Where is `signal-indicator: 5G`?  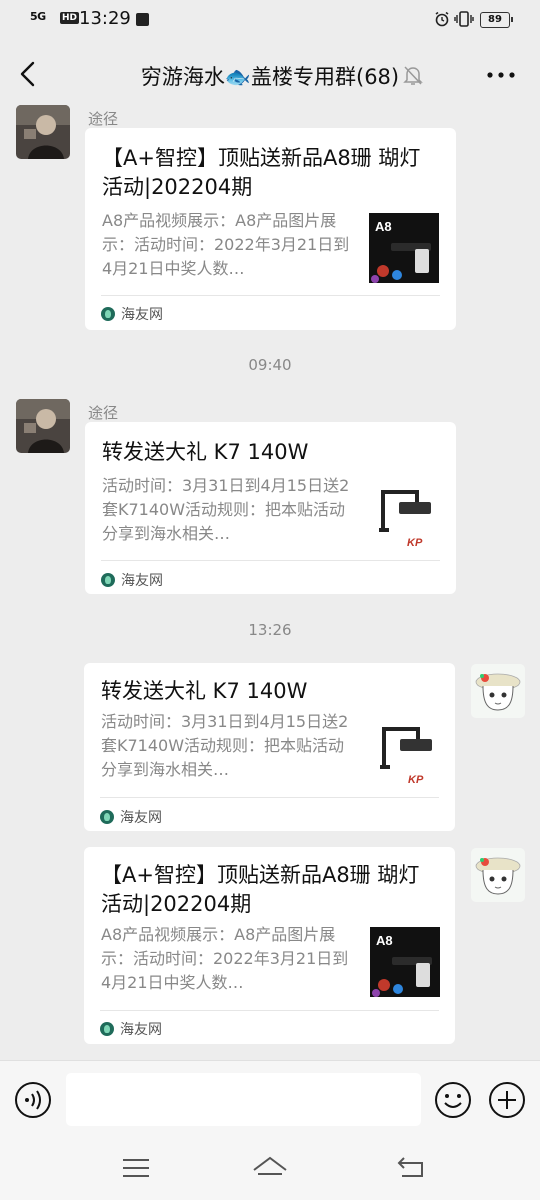 signal-indicator: 5G is located at coordinates (38, 16).